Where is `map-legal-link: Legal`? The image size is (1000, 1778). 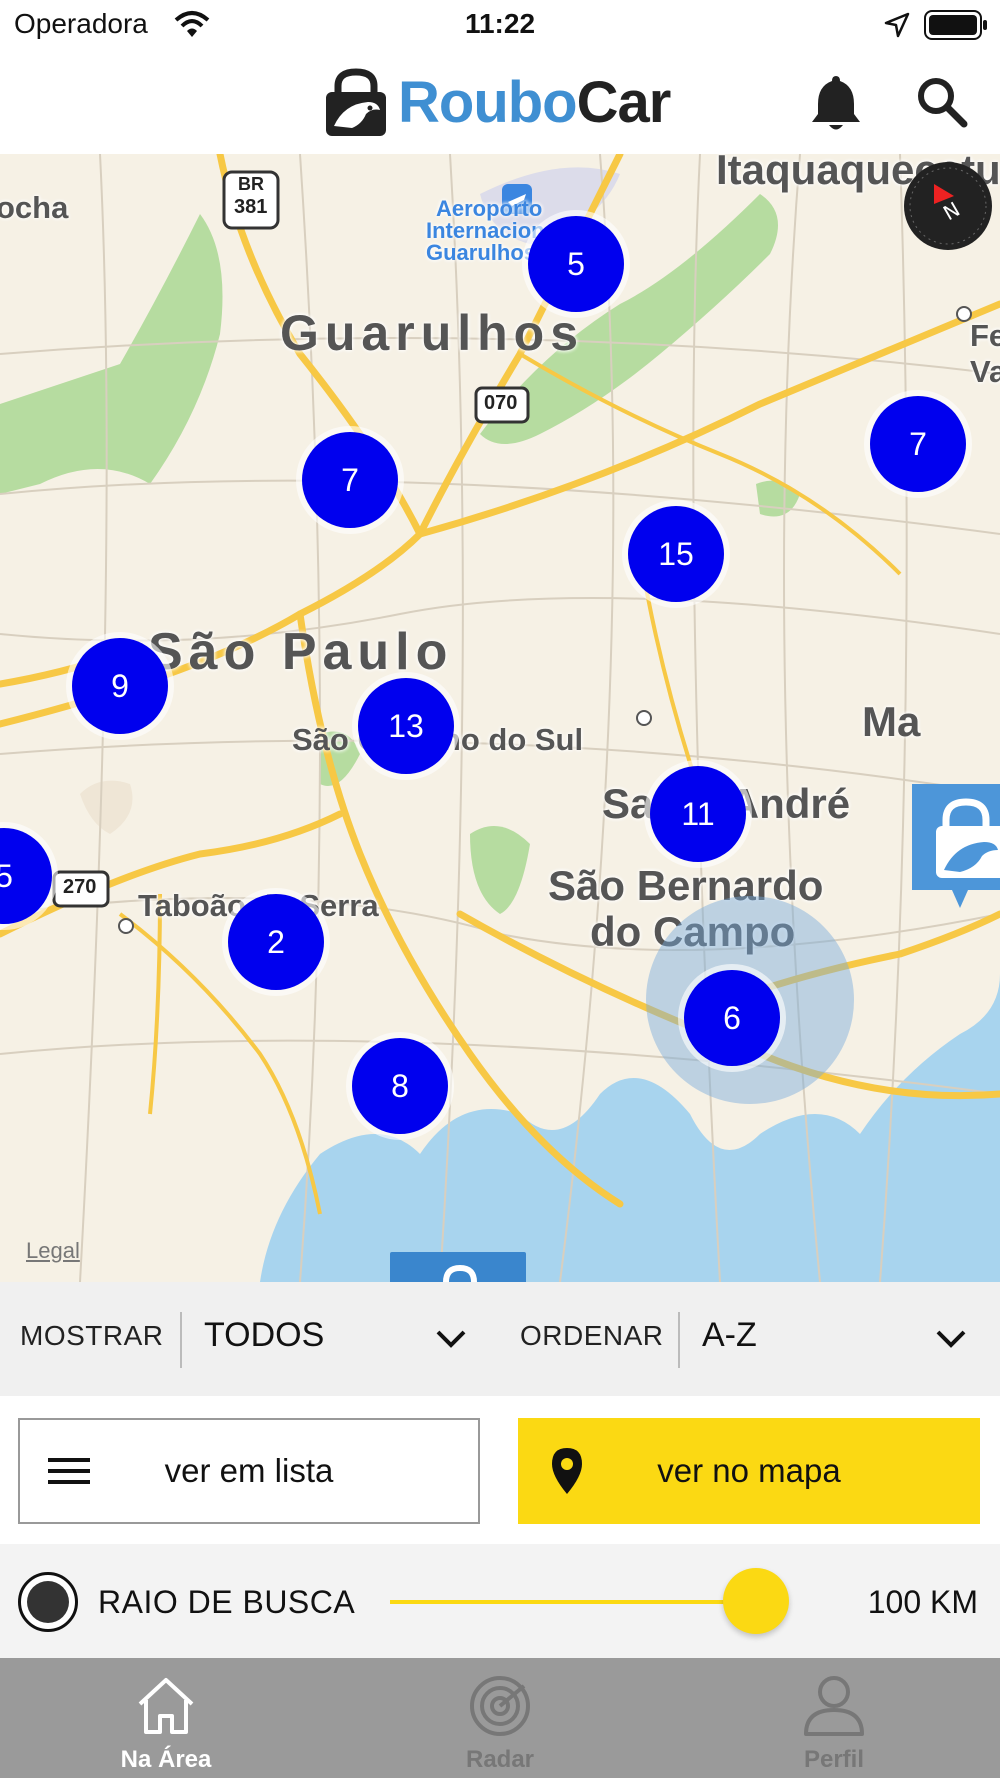 map-legal-link: Legal is located at coordinates (53, 1251).